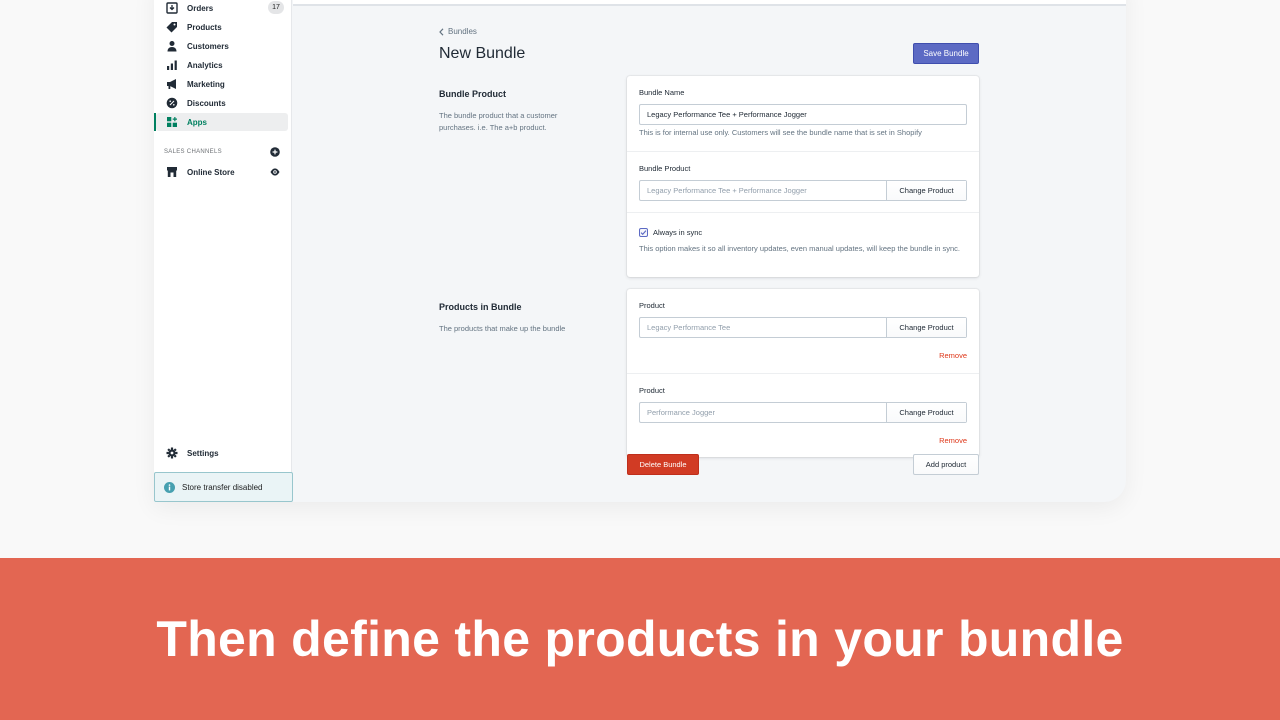 This screenshot has width=1280, height=720. What do you see at coordinates (172, 27) in the screenshot?
I see `tag-icon` at bounding box center [172, 27].